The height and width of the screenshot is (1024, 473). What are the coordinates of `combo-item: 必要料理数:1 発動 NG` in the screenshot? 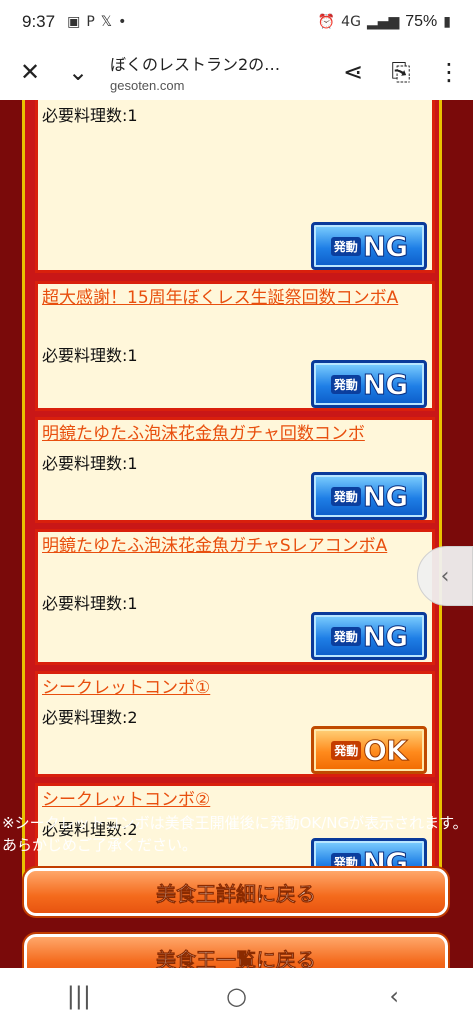 It's located at (235, 186).